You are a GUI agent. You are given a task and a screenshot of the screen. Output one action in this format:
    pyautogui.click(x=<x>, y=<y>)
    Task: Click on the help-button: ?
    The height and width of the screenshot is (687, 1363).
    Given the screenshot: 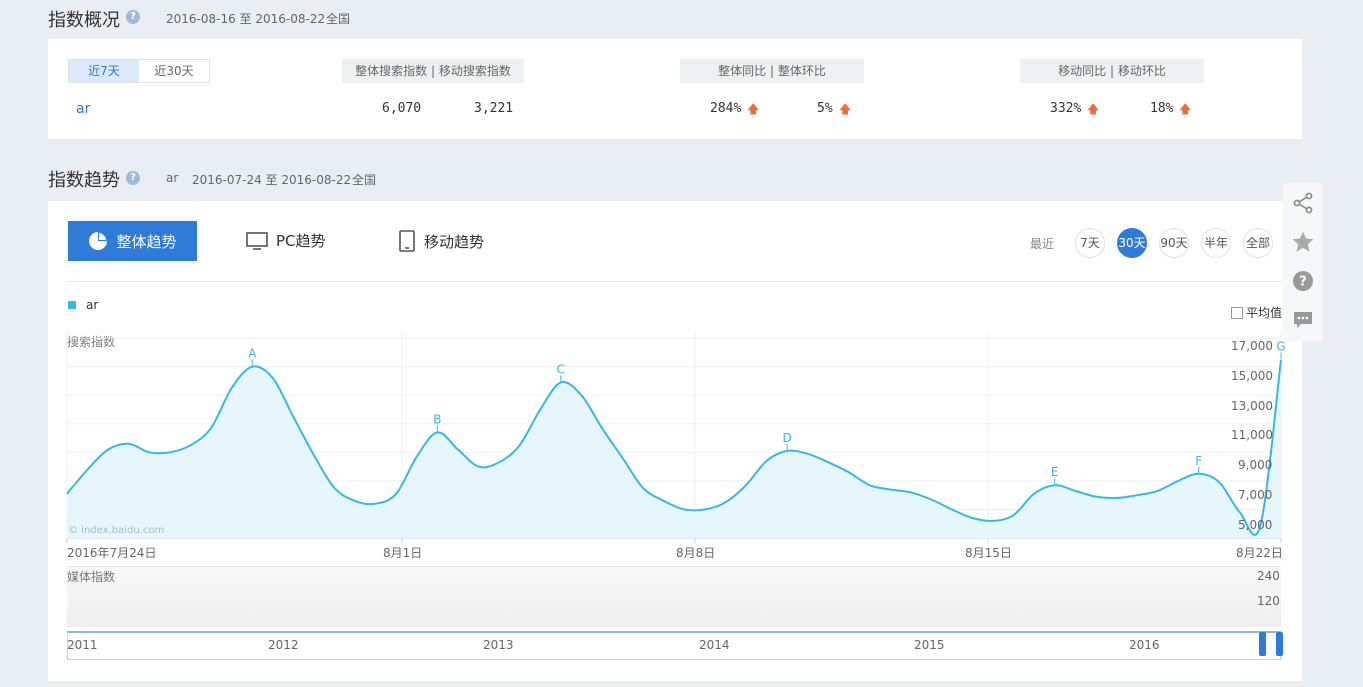 What is the action you would take?
    pyautogui.click(x=1303, y=280)
    